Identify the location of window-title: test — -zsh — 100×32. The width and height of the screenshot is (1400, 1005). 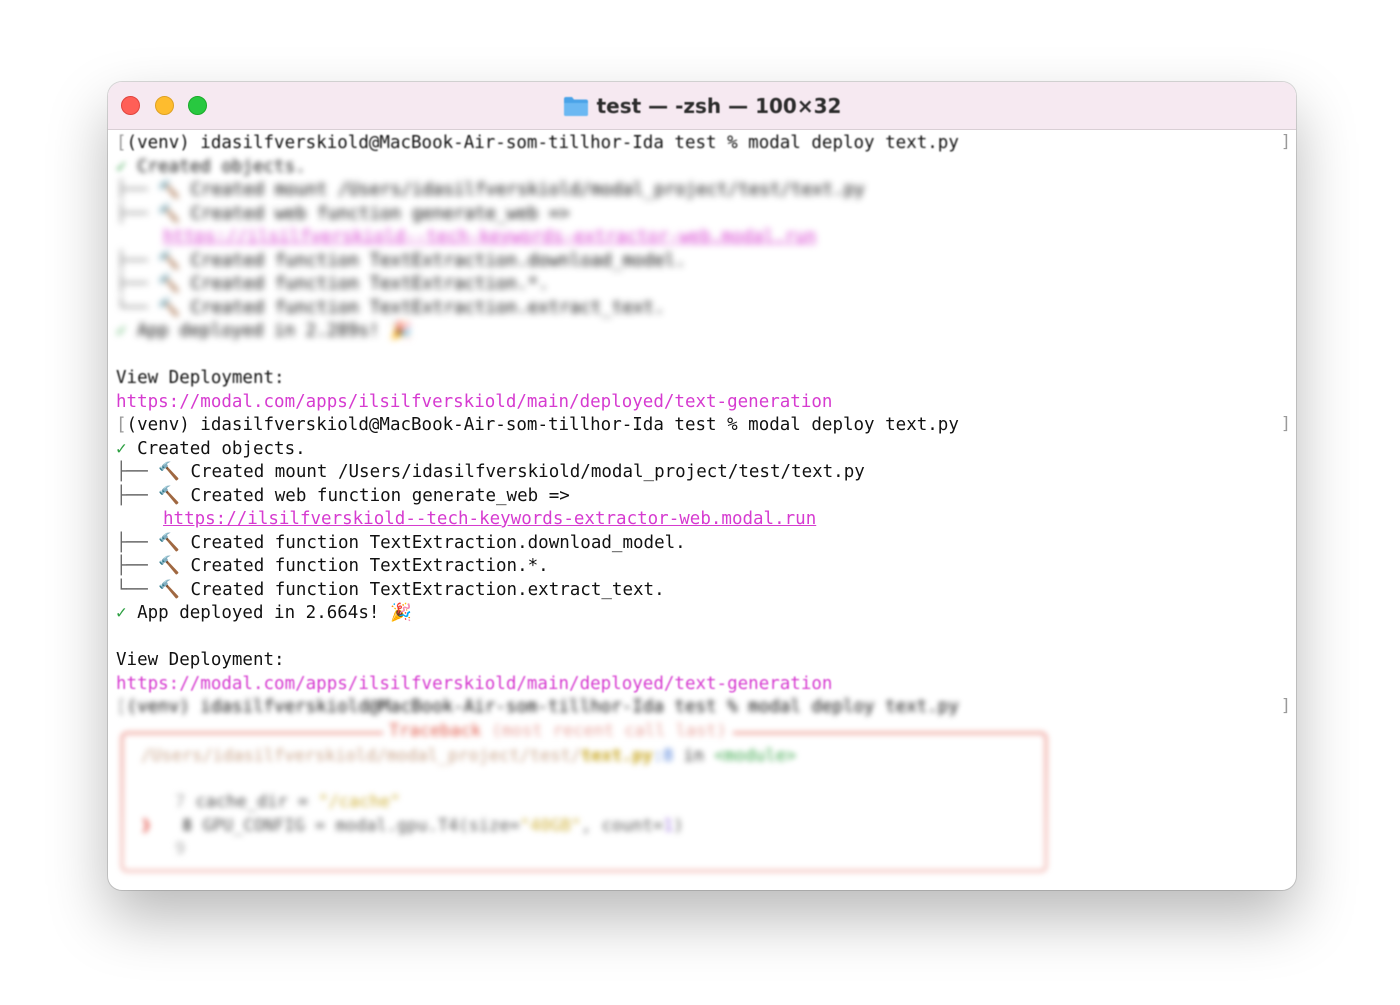
(719, 105).